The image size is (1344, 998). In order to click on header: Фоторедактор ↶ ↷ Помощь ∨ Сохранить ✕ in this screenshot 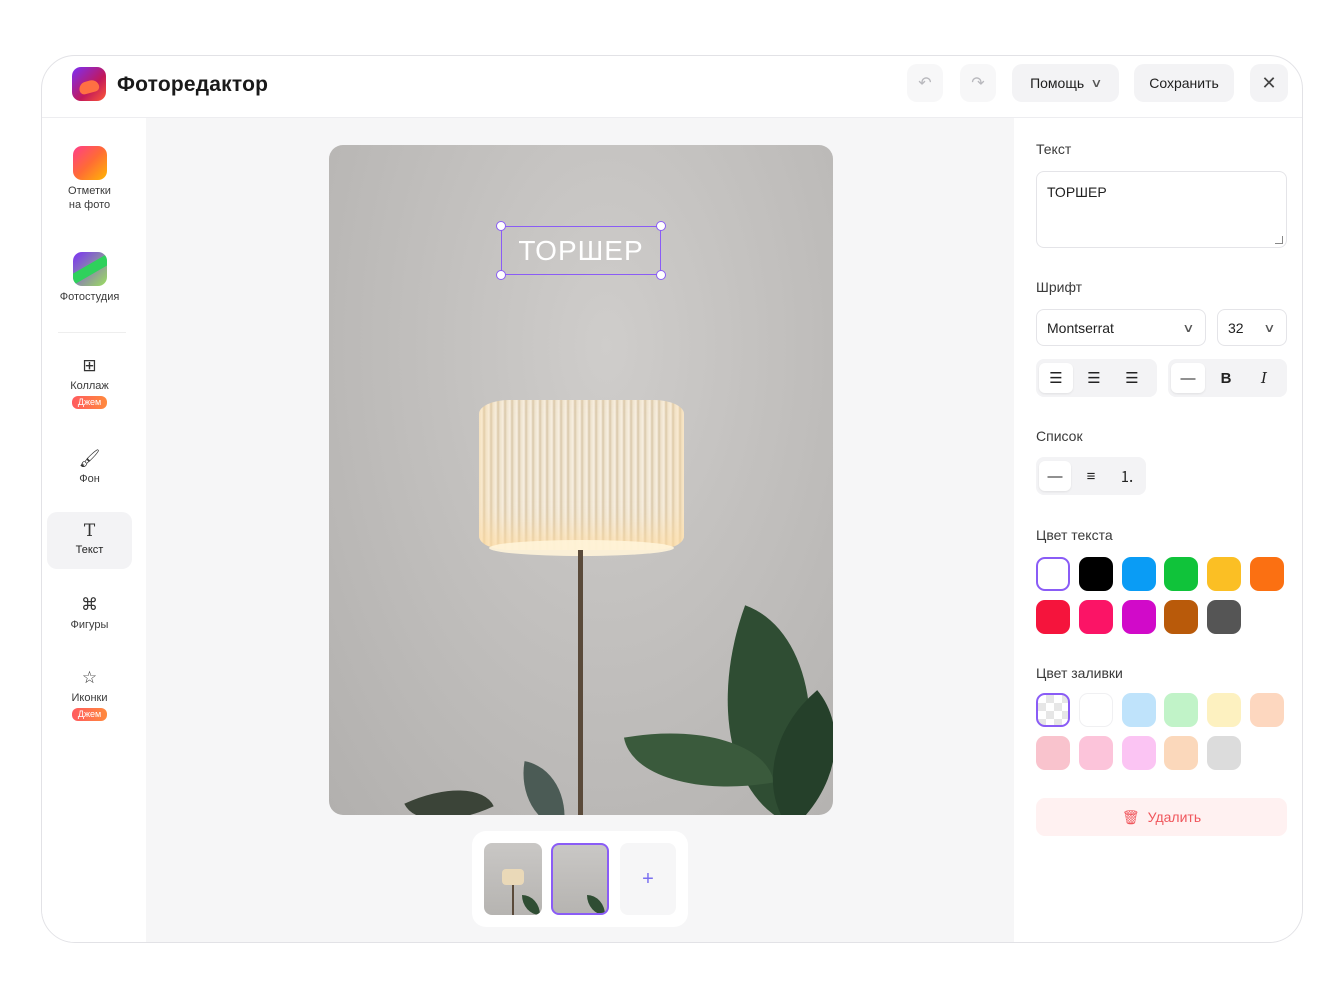, I will do `click(672, 87)`.